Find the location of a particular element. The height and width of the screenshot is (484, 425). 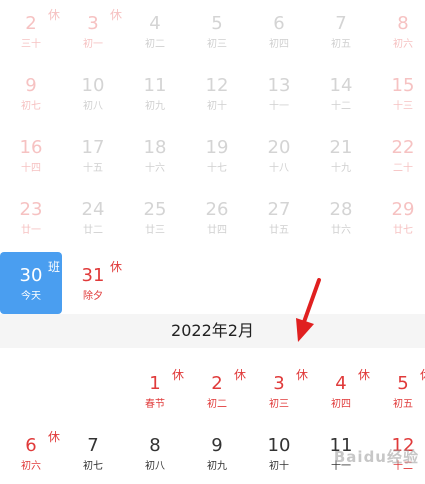

day-cell: 11 初九 is located at coordinates (155, 93).